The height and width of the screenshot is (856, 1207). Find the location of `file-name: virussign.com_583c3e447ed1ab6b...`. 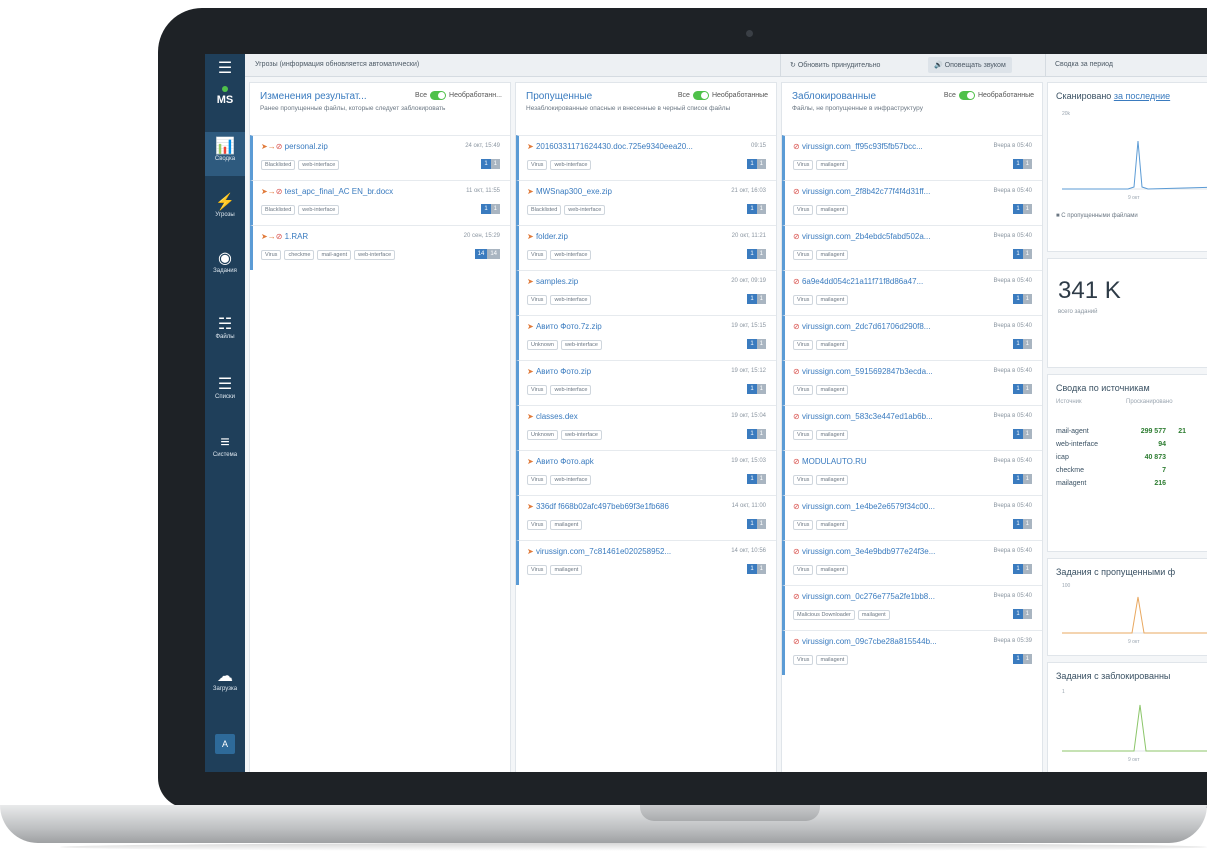

file-name: virussign.com_583c3e447ed1ab6b... is located at coordinates (867, 416).